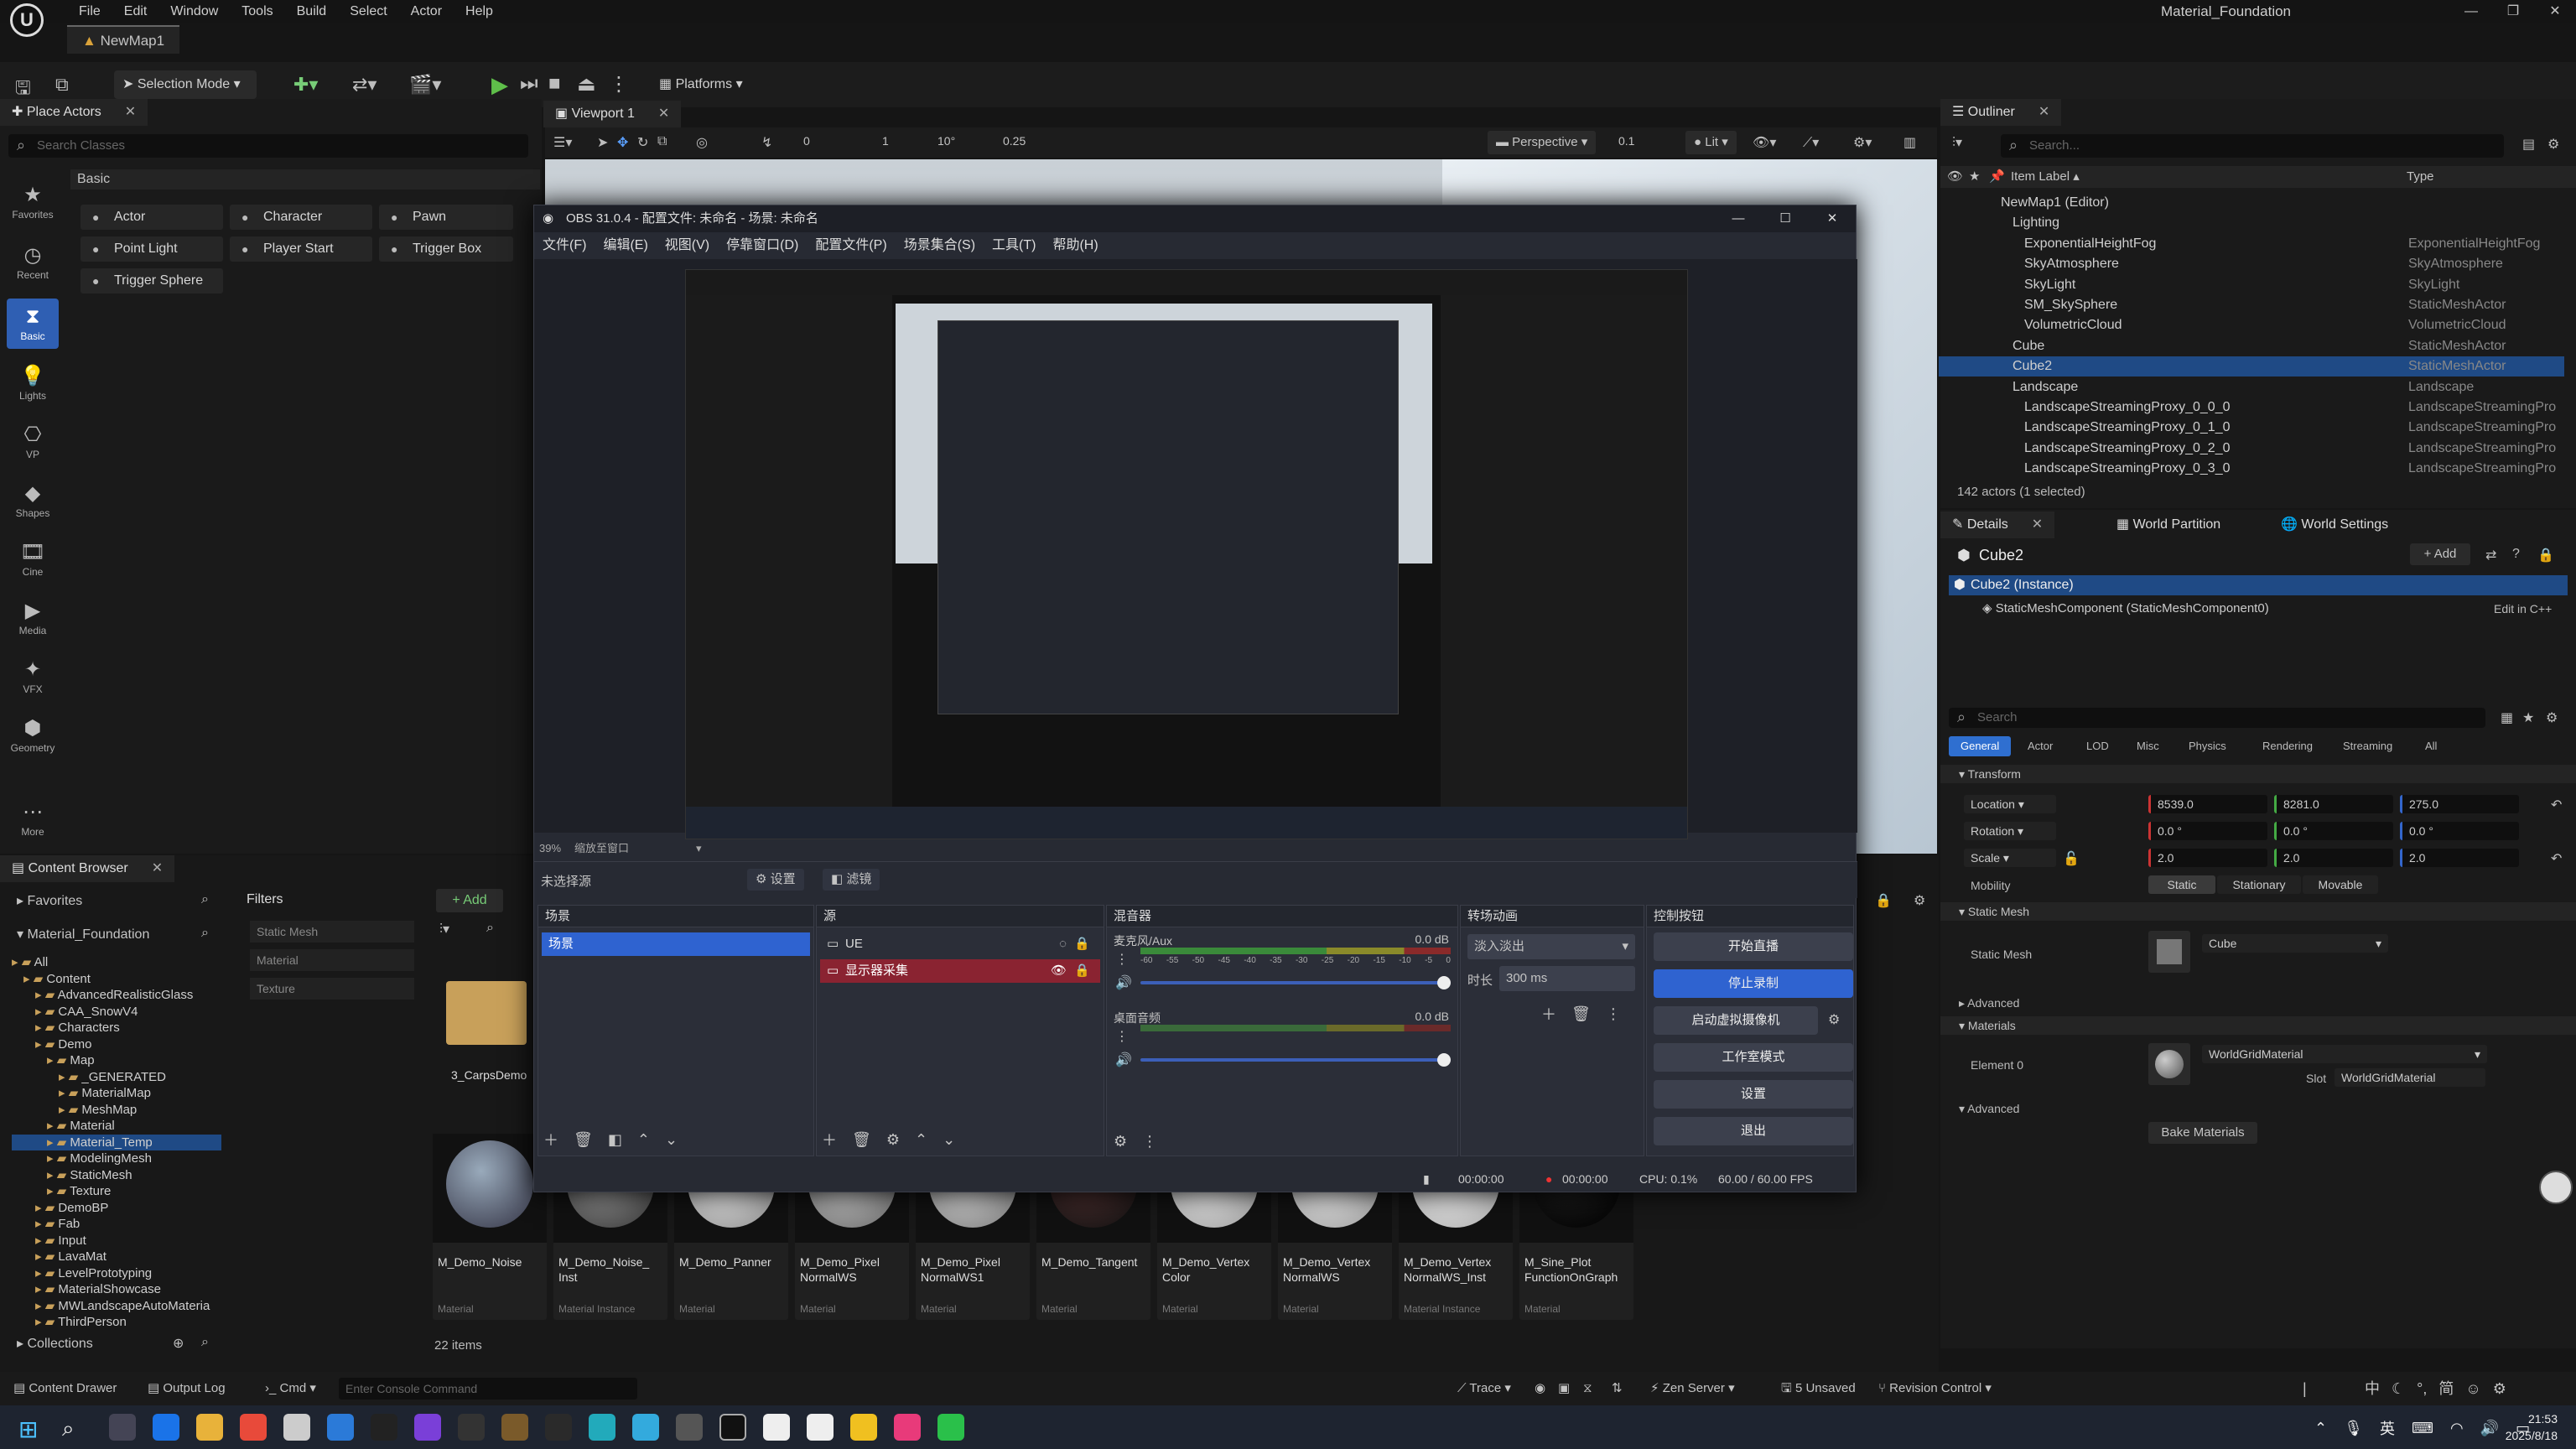  I want to click on scale-snap: 0.25, so click(1014, 141).